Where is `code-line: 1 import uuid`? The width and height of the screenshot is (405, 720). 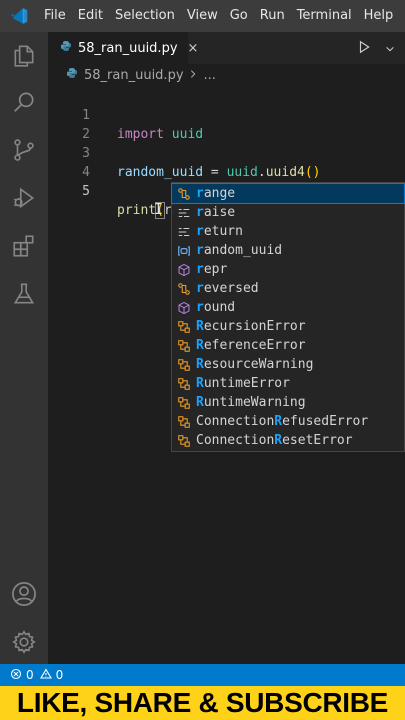 code-line: 1 import uuid is located at coordinates (226, 114).